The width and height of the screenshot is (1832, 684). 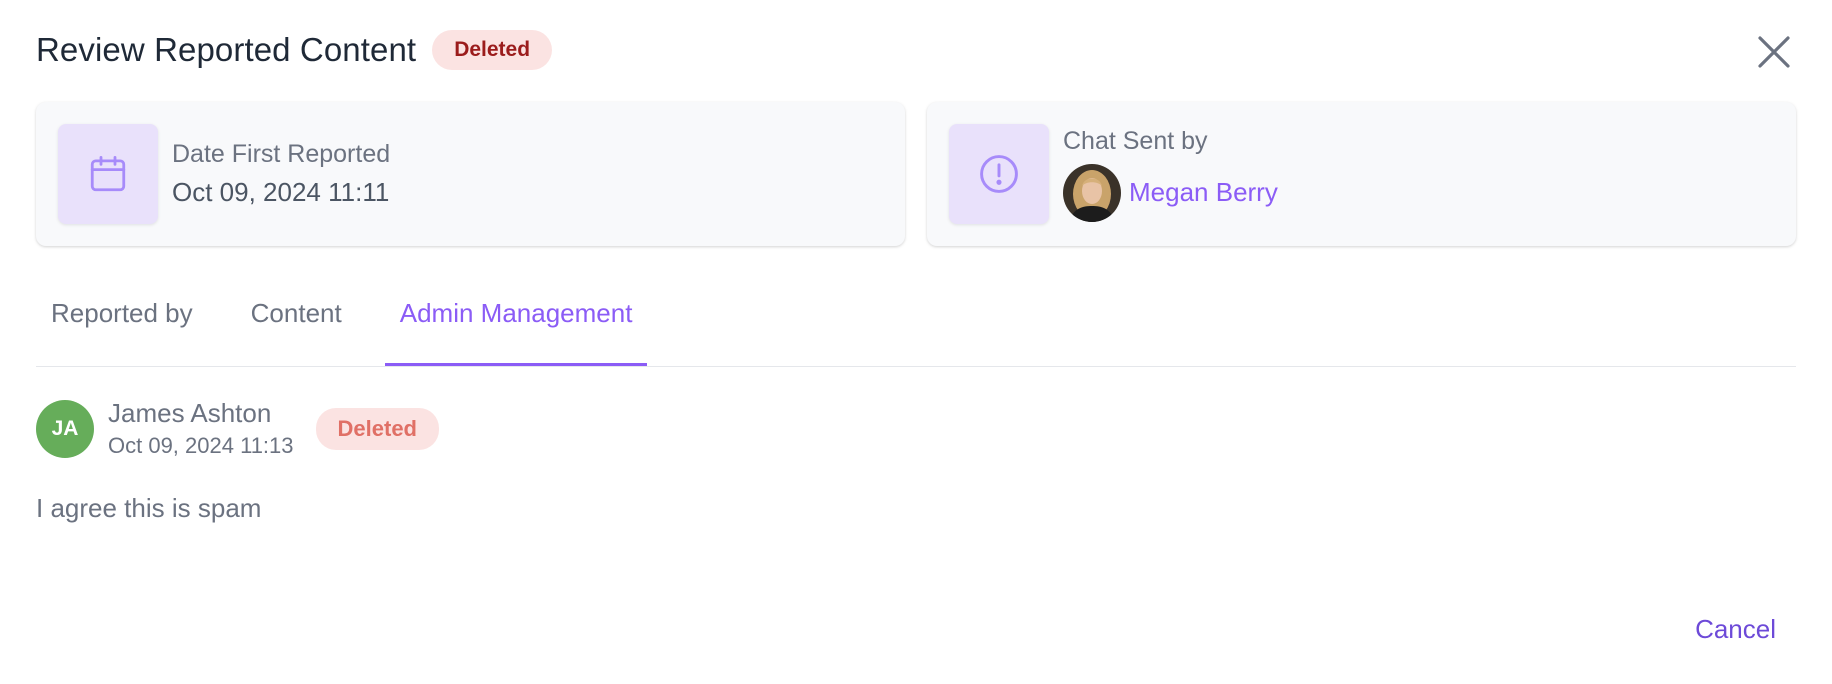 I want to click on alert-icon-box, so click(x=999, y=174).